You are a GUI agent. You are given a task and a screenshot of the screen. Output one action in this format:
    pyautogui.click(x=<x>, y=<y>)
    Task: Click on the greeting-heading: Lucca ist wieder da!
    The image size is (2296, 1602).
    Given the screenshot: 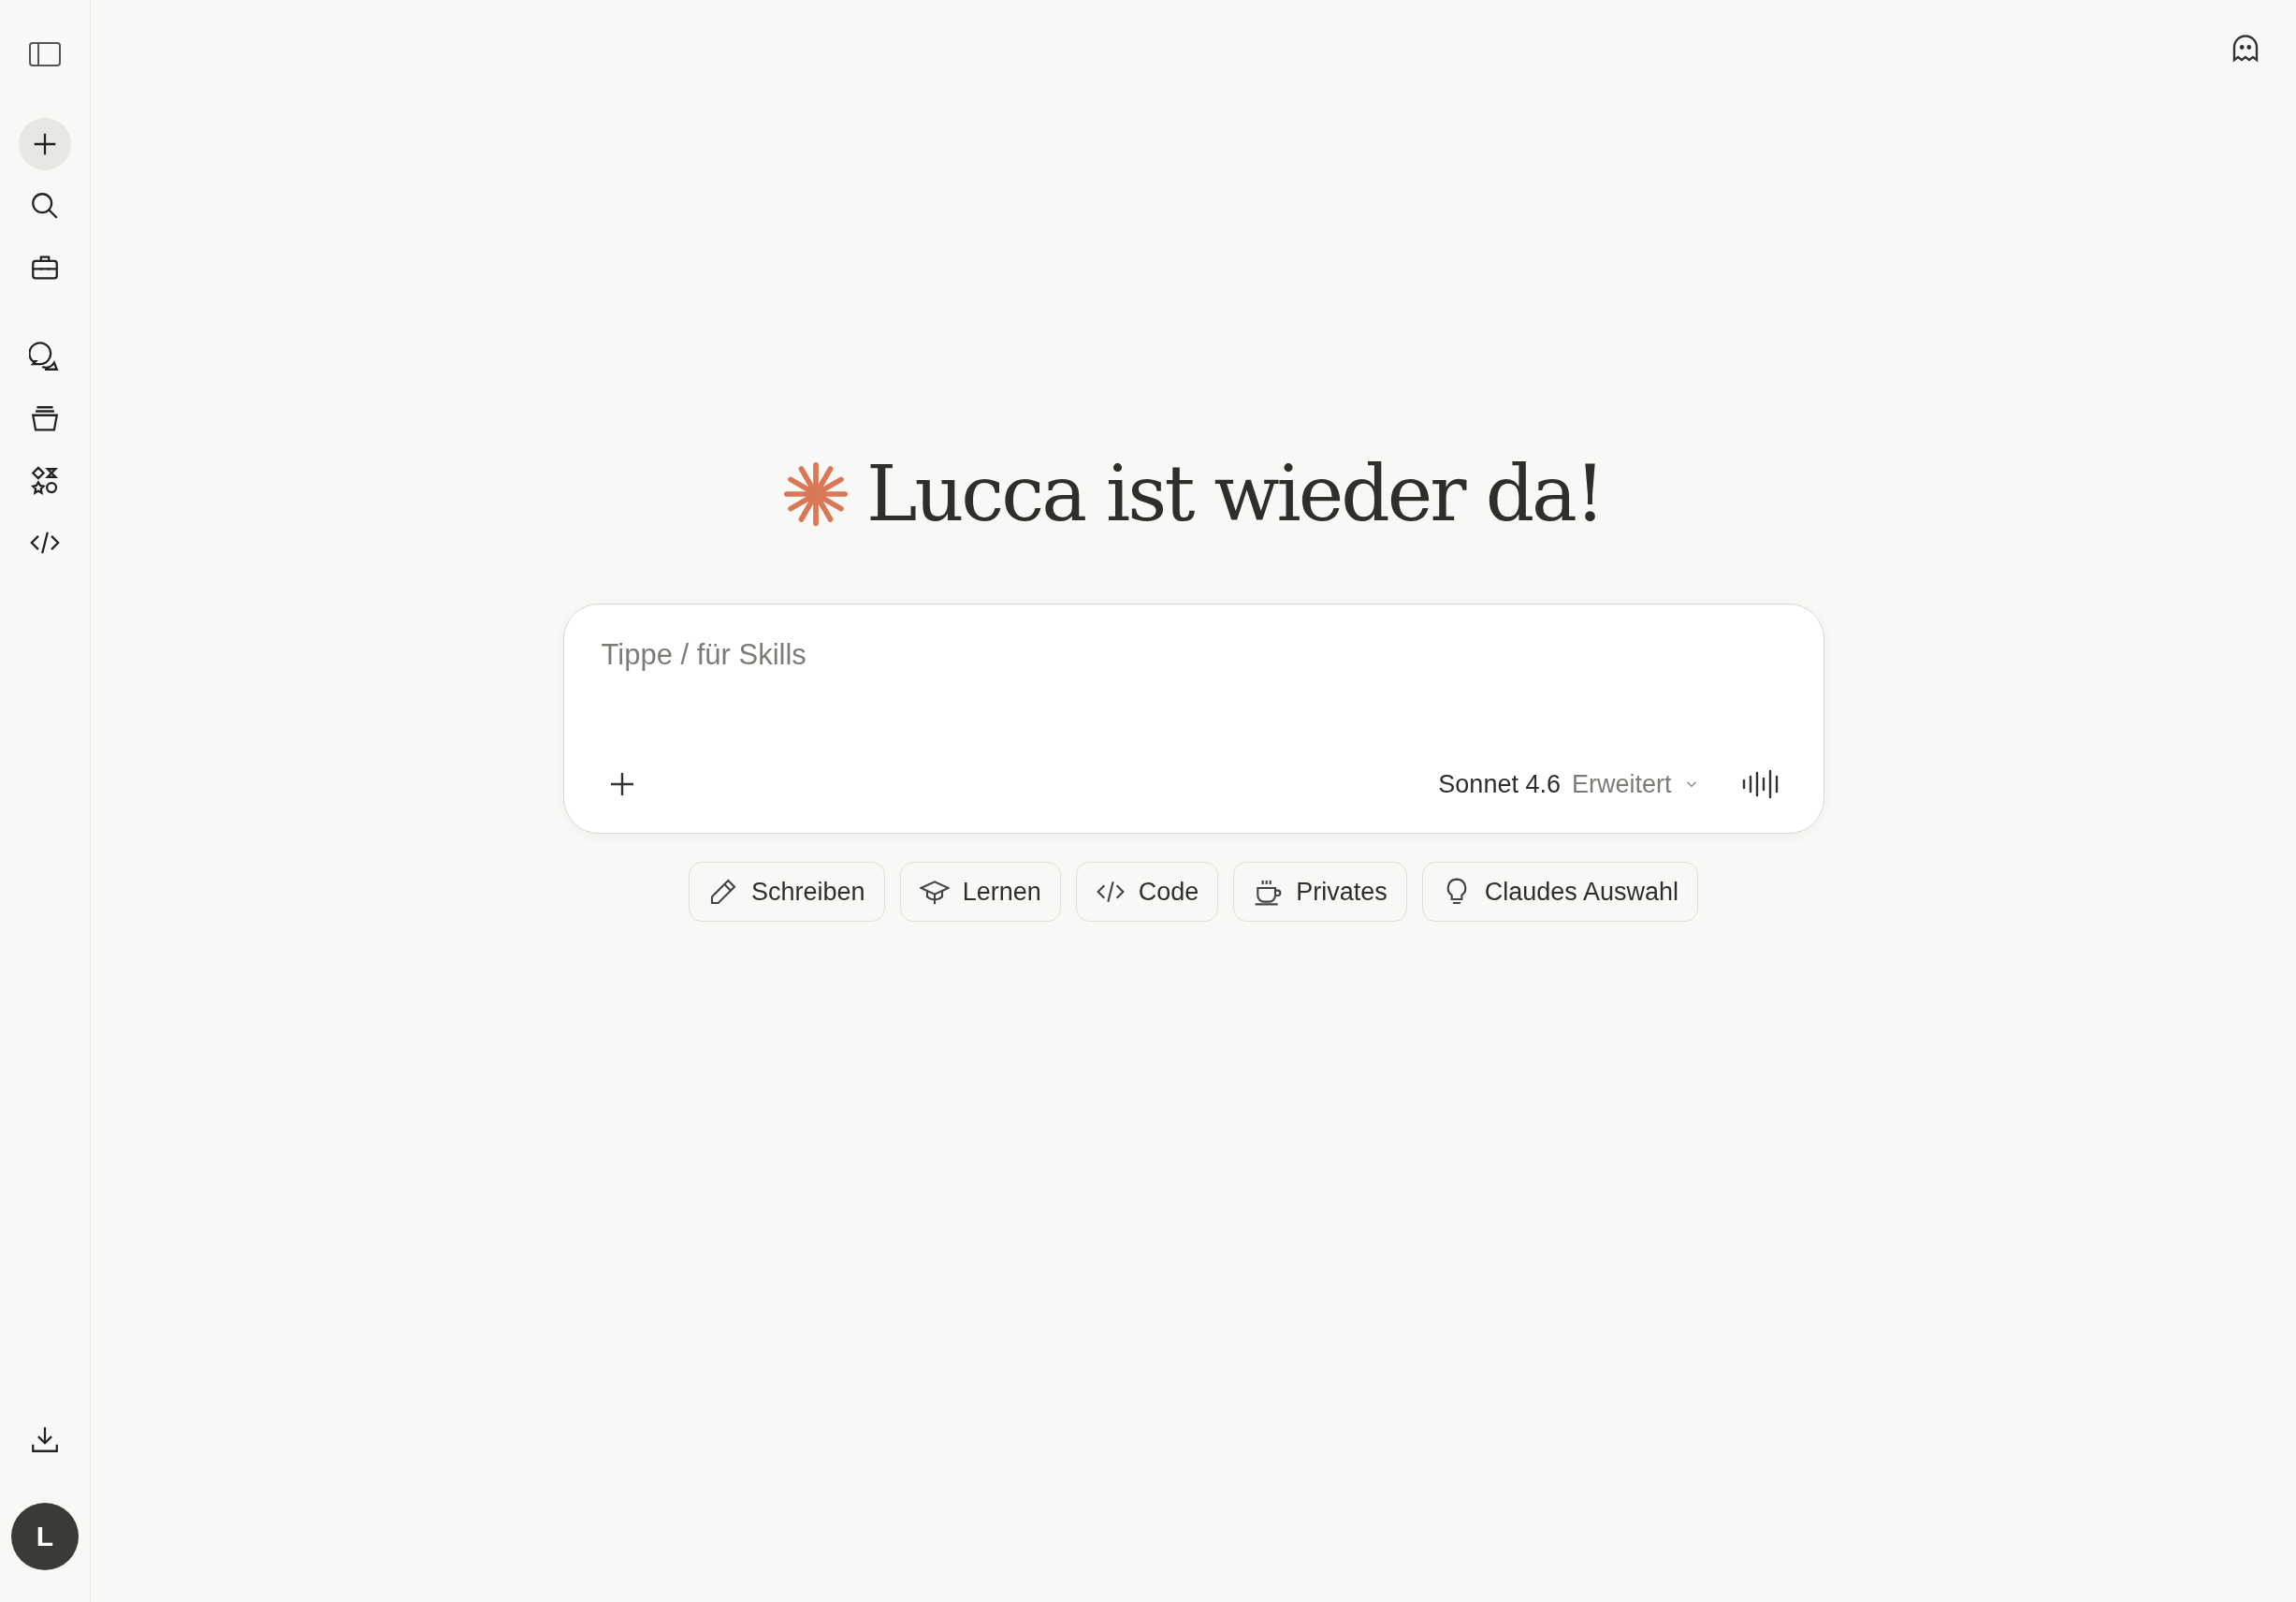 What is the action you would take?
    pyautogui.click(x=1234, y=493)
    